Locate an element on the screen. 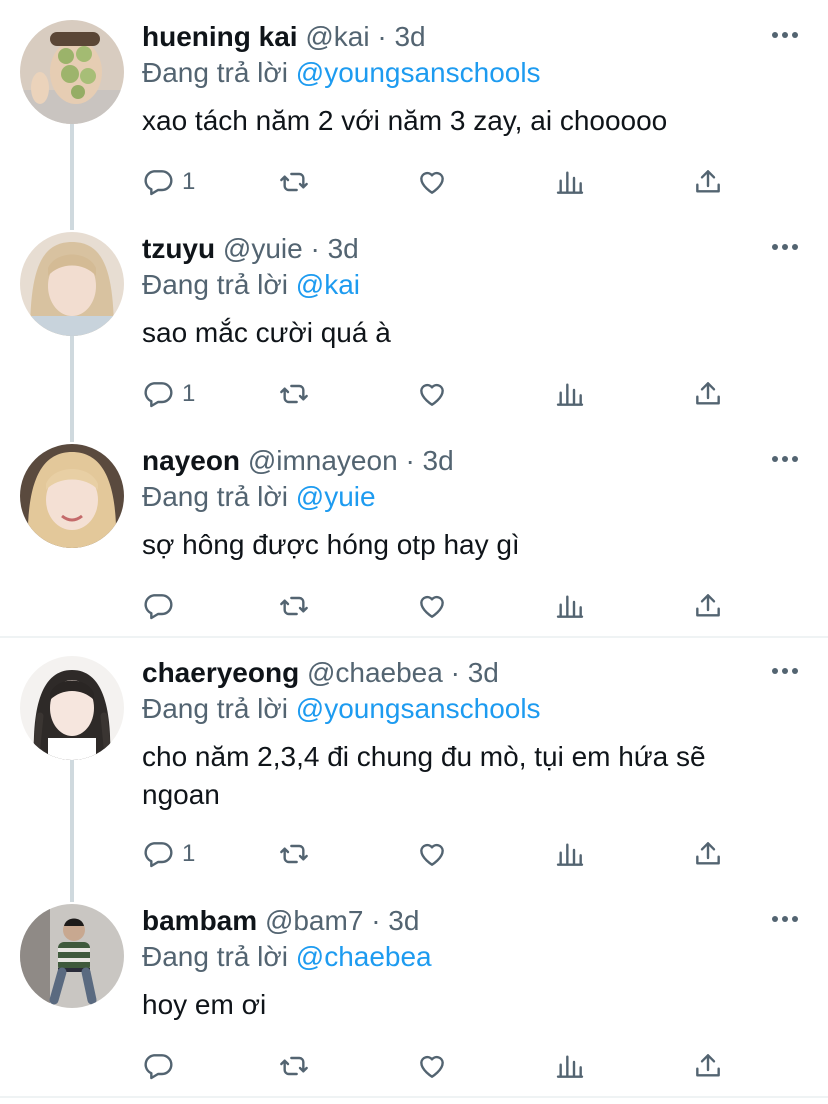 This screenshot has width=828, height=1104. tweet-header: chaeryeong @chaebea · 3d is located at coordinates (320, 673).